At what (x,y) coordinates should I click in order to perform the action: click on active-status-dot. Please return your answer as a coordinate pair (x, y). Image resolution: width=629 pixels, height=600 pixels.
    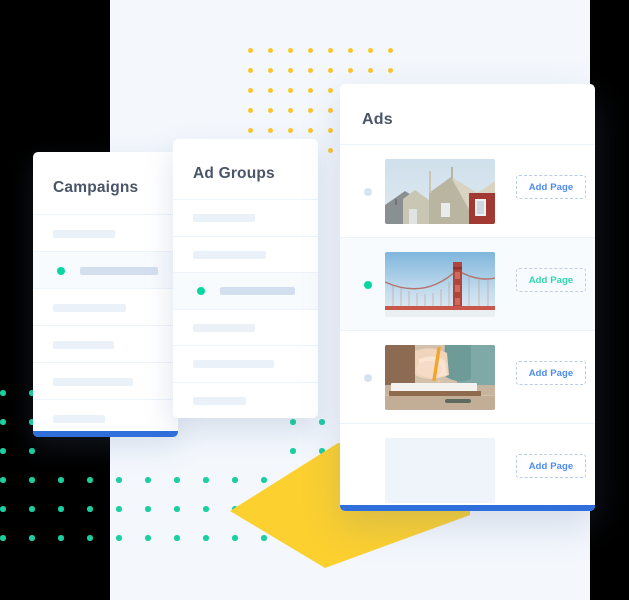
    Looking at the image, I should click on (201, 291).